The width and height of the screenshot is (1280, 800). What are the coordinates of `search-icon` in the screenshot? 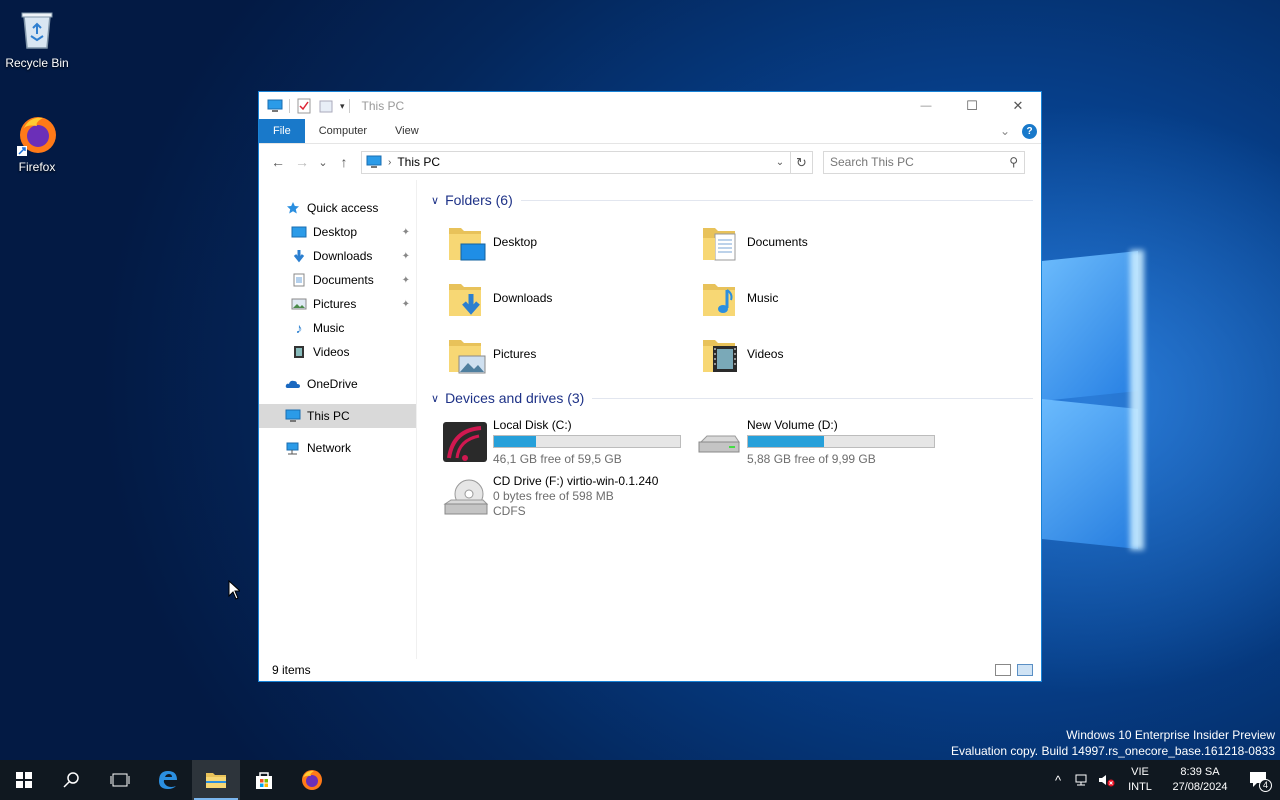 It's located at (71, 780).